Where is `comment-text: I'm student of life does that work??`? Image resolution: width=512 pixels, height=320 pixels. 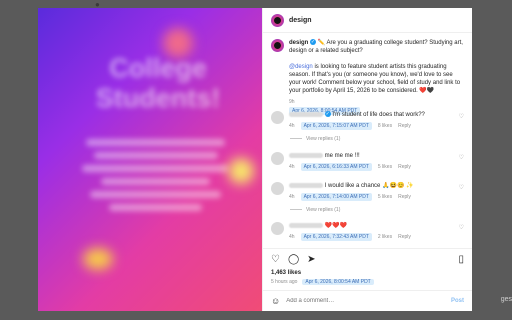 comment-text: I'm student of life does that work?? is located at coordinates (378, 115).